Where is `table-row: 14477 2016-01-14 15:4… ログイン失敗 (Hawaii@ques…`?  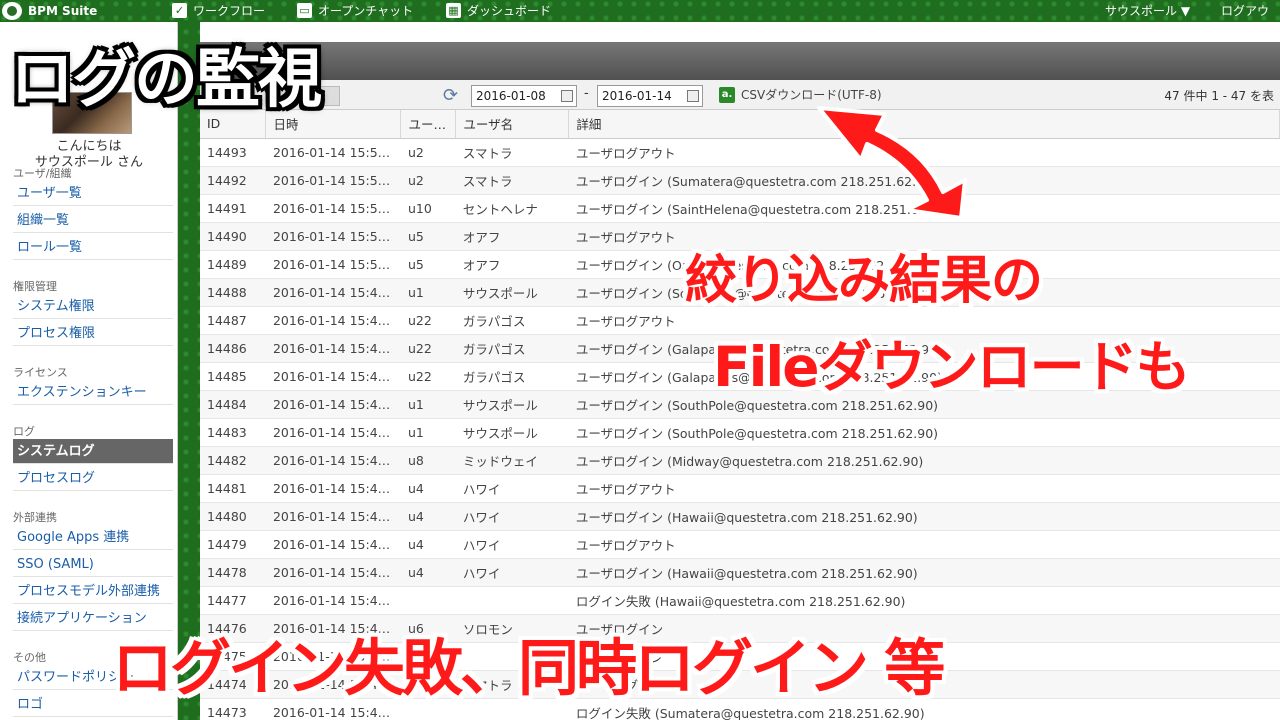
table-row: 14477 2016-01-14 15:4… ログイン失敗 (Hawaii@ques… is located at coordinates (740, 600).